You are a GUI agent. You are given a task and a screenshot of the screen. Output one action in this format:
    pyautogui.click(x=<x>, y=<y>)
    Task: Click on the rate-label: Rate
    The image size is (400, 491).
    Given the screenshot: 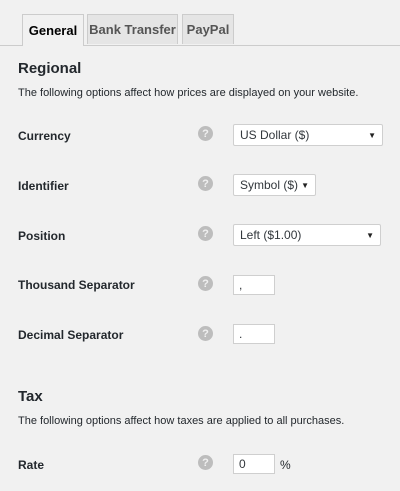 What is the action you would take?
    pyautogui.click(x=31, y=465)
    